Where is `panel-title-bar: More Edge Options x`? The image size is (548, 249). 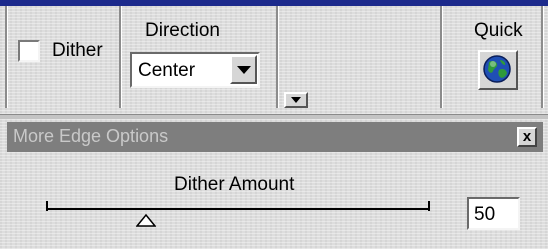 panel-title-bar: More Edge Options x is located at coordinates (275, 137).